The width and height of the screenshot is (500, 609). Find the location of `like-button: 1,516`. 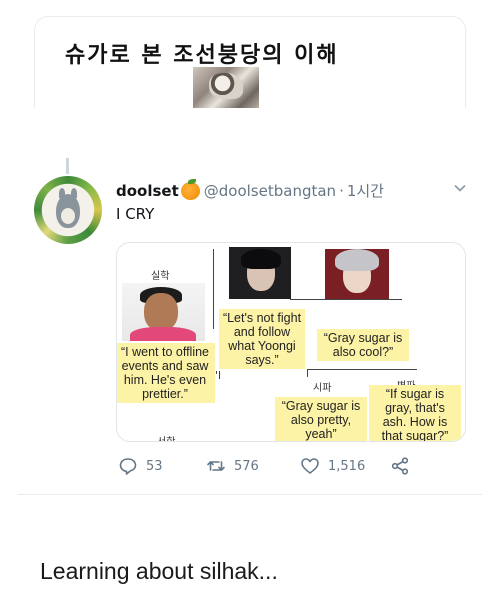

like-button: 1,516 is located at coordinates (332, 466).